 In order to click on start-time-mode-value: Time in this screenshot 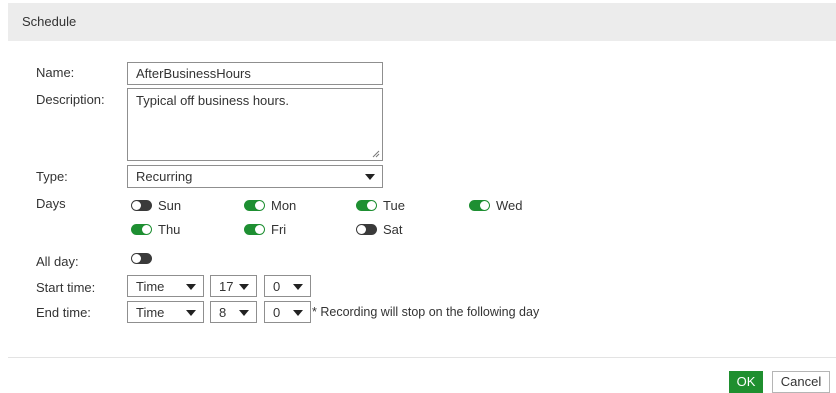, I will do `click(150, 286)`.